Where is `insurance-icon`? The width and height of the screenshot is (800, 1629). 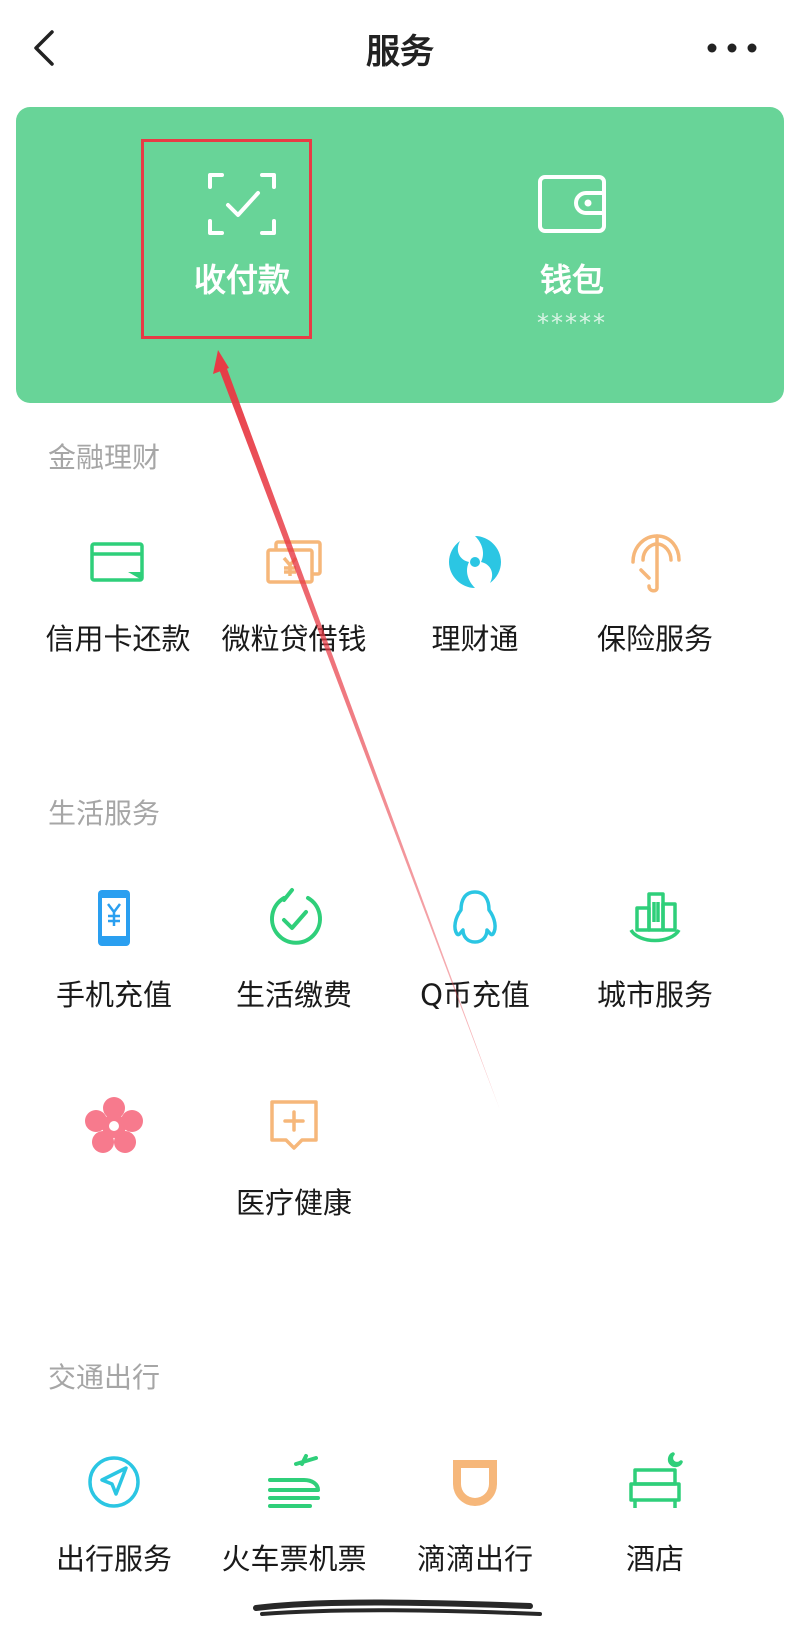
insurance-icon is located at coordinates (656, 563).